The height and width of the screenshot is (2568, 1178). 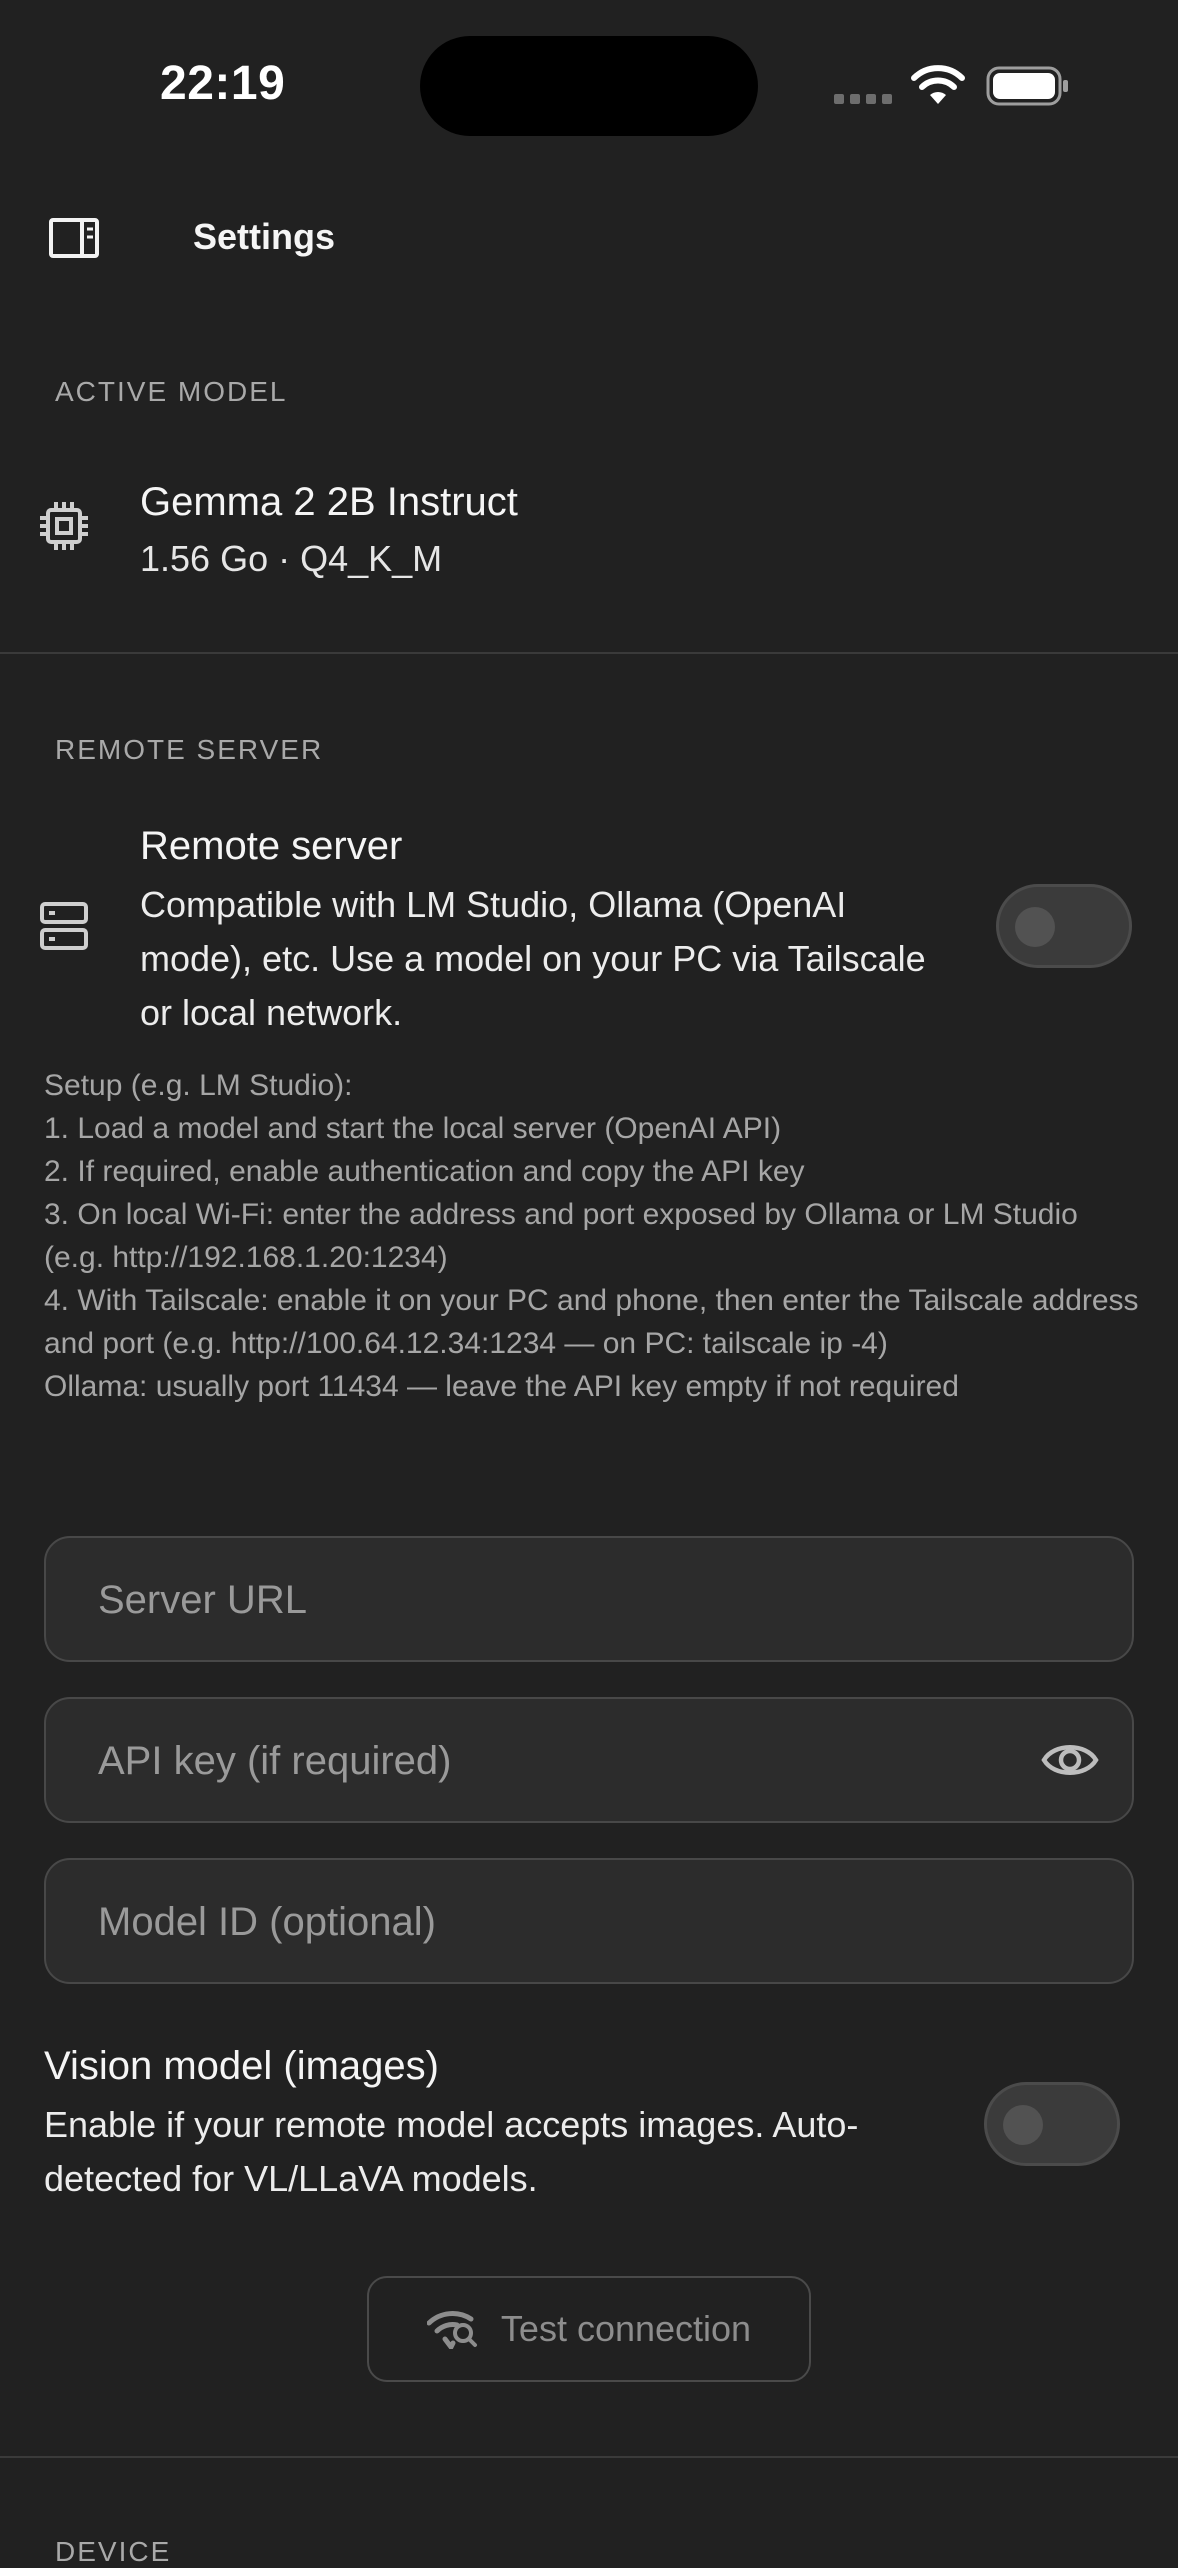 What do you see at coordinates (264, 236) in the screenshot?
I see `page-title: Settings` at bounding box center [264, 236].